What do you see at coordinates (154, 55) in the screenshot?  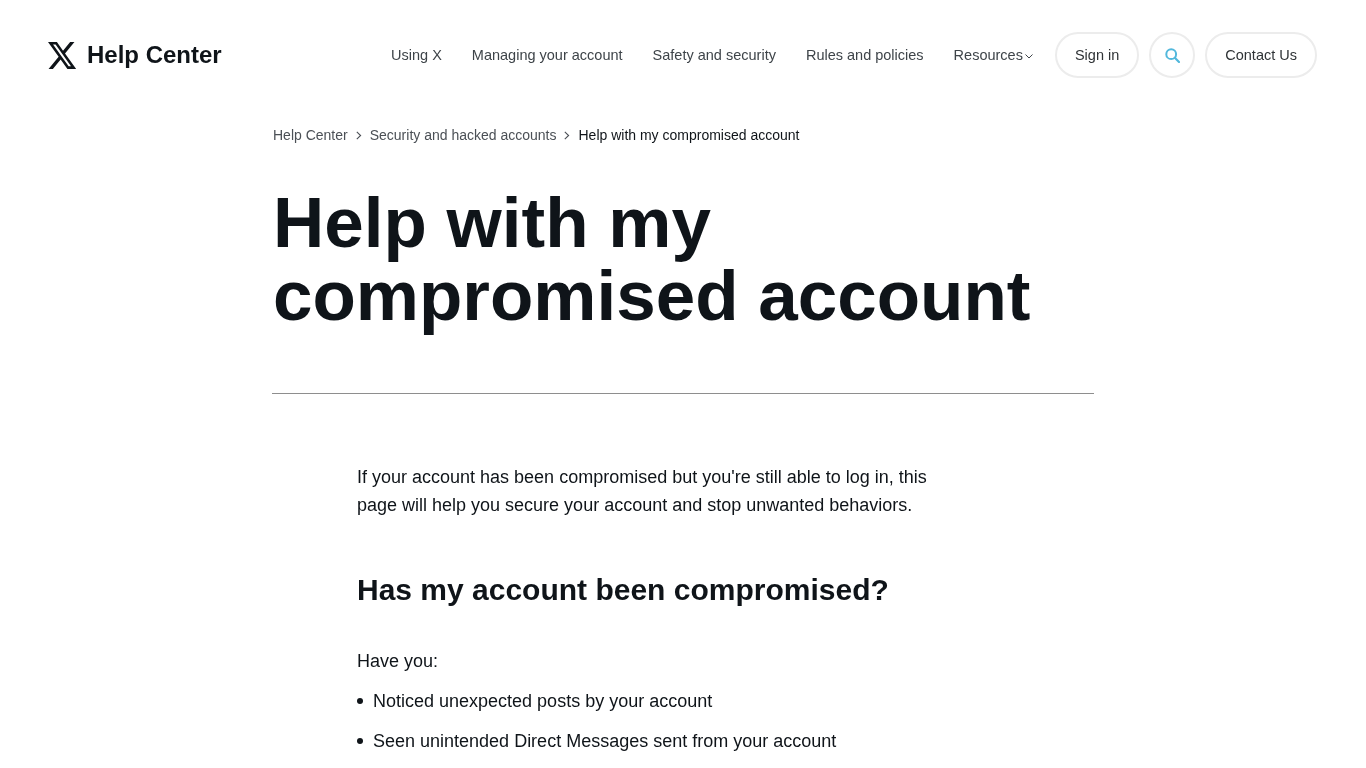 I see `site-title: Help Center` at bounding box center [154, 55].